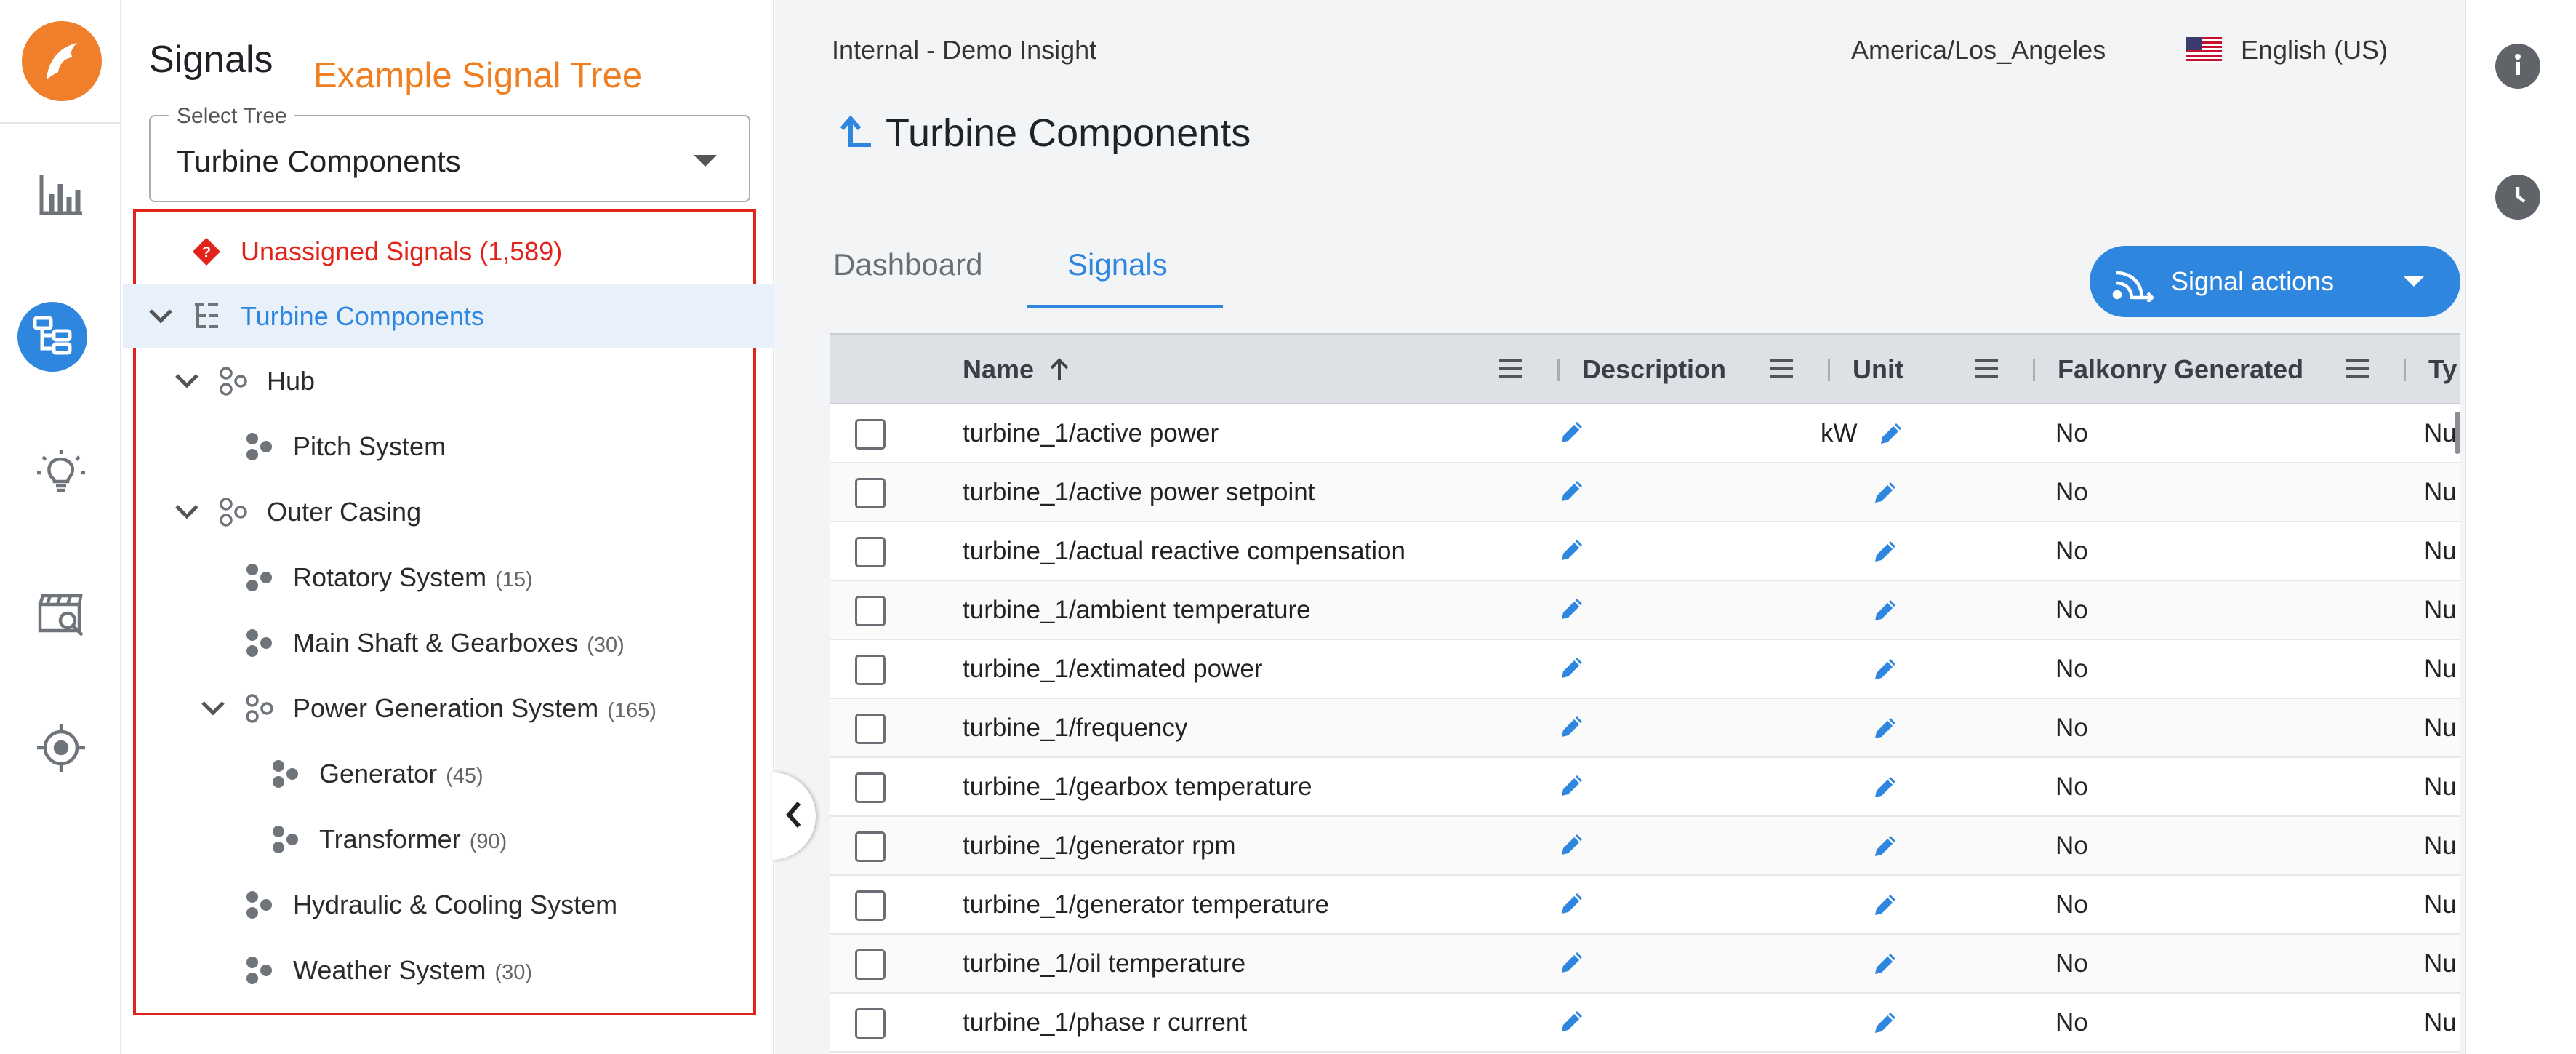  I want to click on tree-node-power-generation: Power Generation System (165), so click(449, 708).